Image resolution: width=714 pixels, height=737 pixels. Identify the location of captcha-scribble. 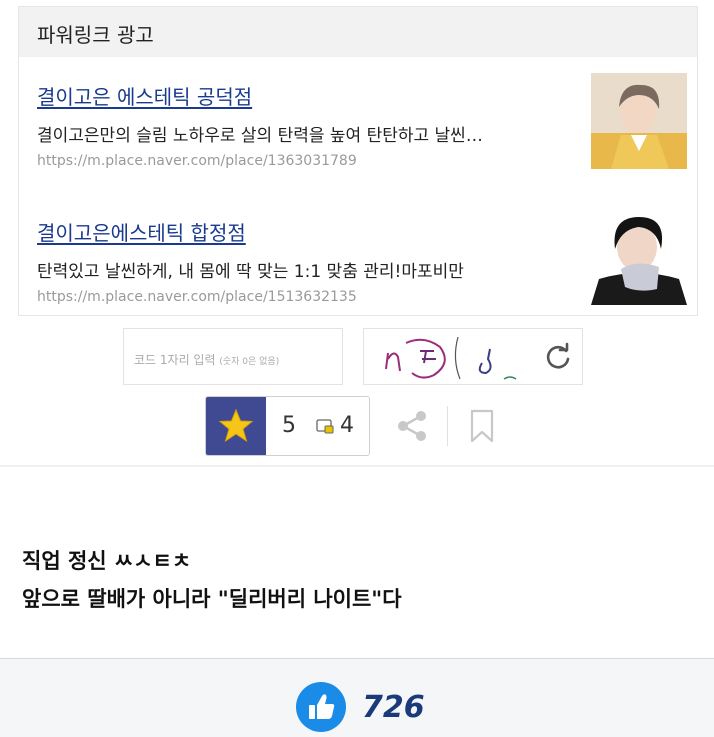
(451, 358).